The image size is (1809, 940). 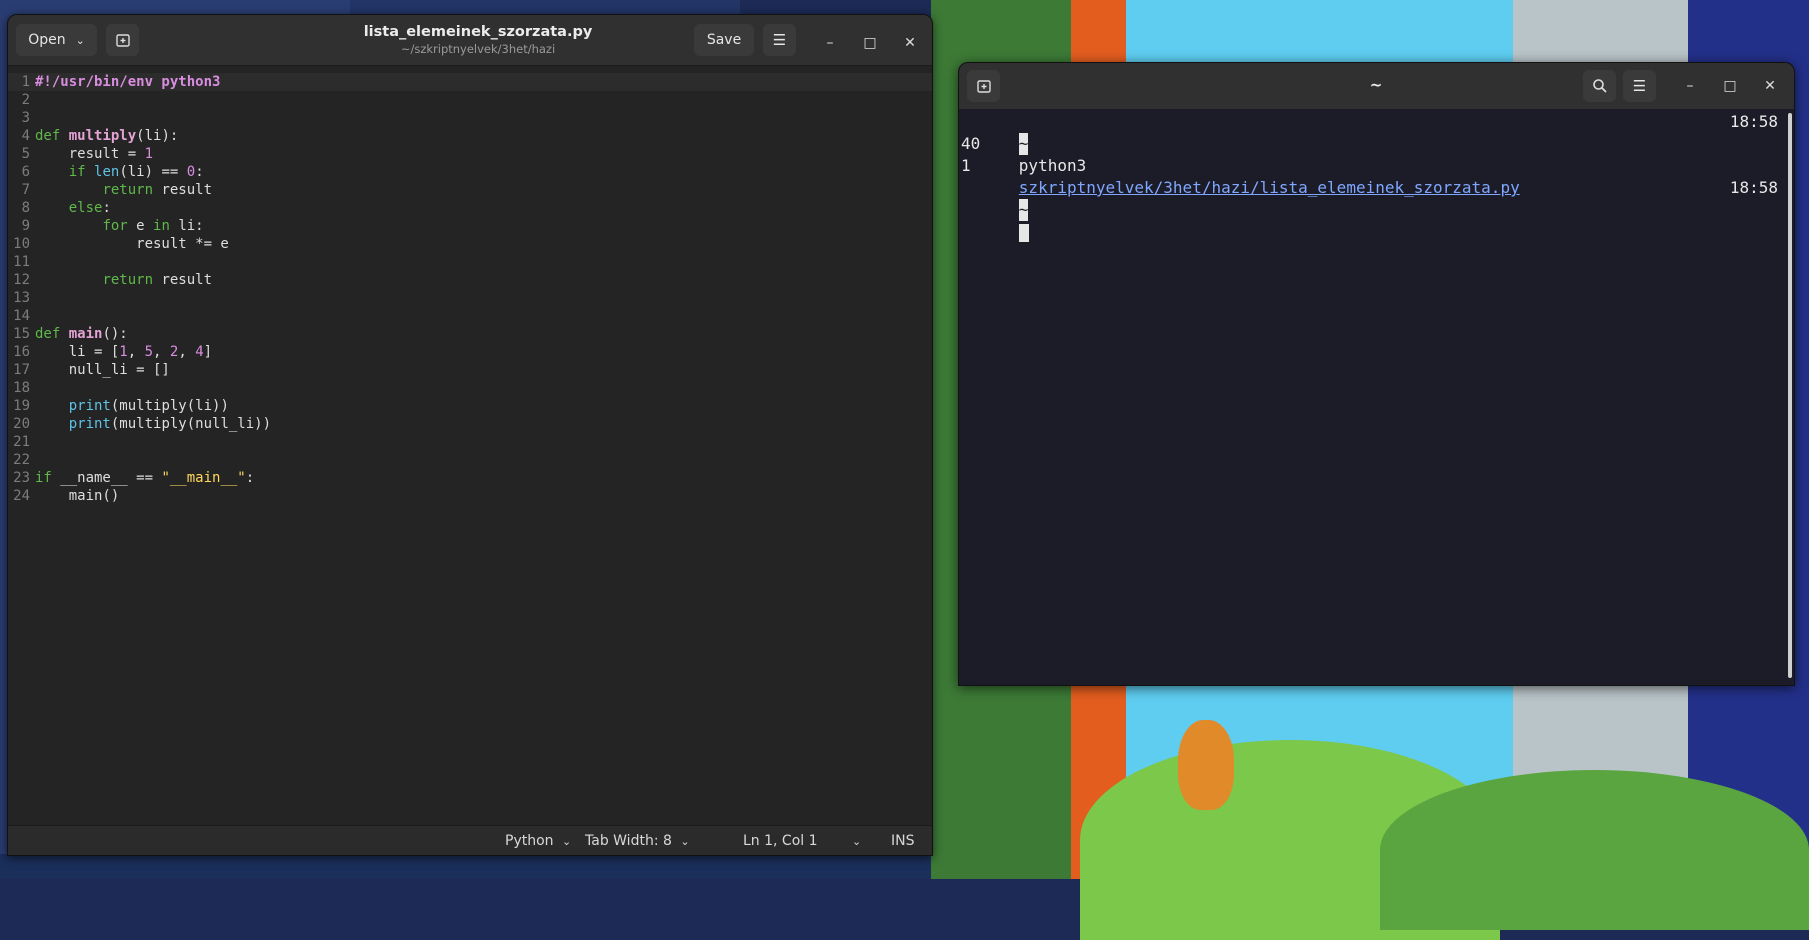 I want to click on line-number: 24, so click(x=21, y=496).